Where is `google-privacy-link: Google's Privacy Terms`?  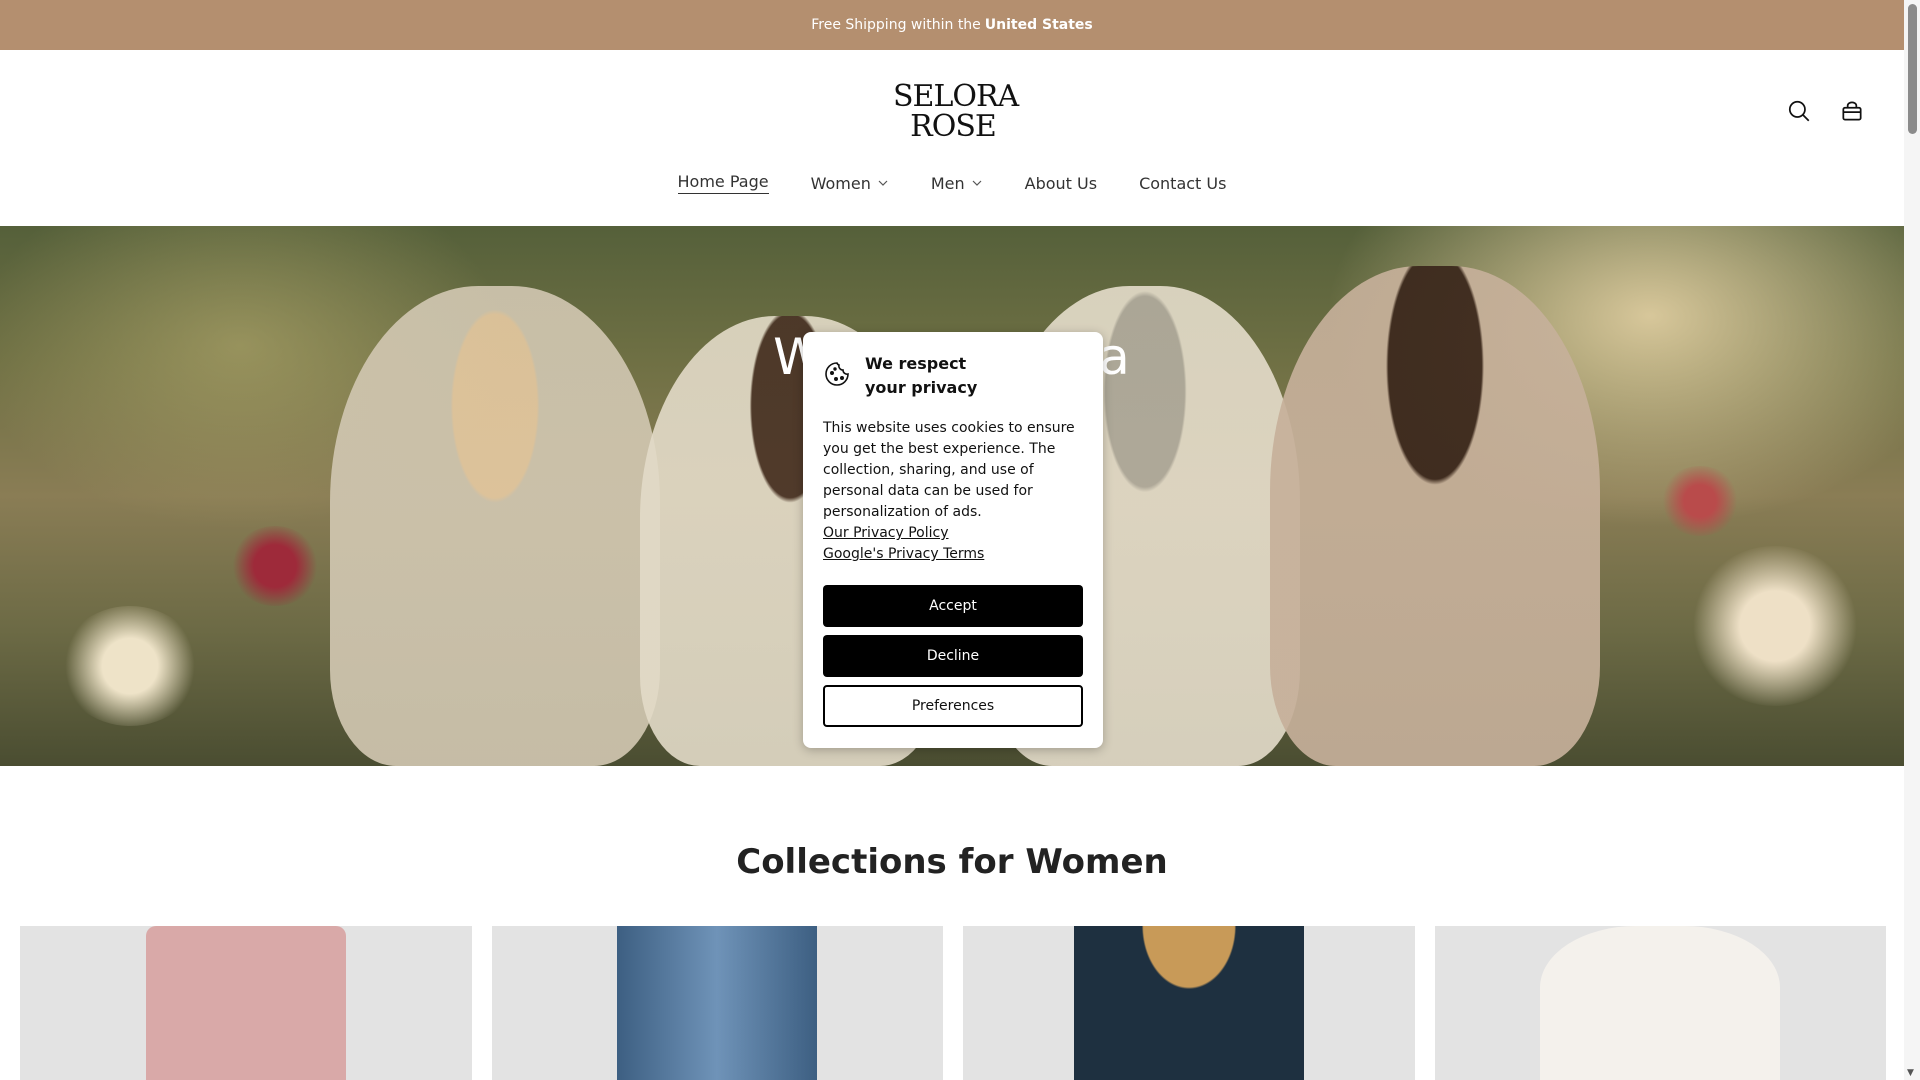
google-privacy-link: Google's Privacy Terms is located at coordinates (953, 554).